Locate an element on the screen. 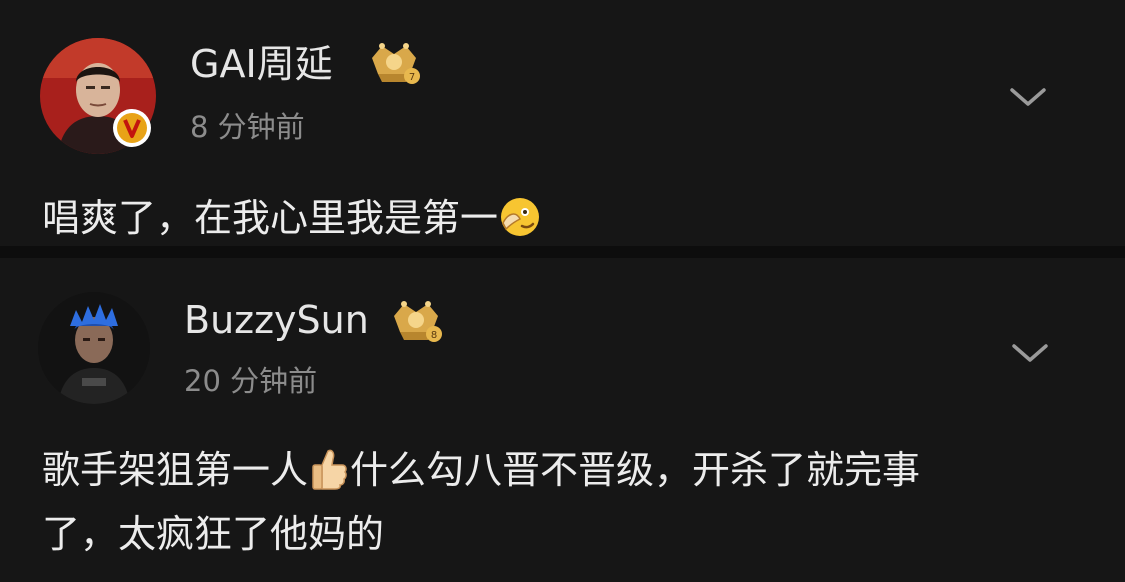 Image resolution: width=1125 pixels, height=582 pixels. thumbs-up-emoji-icon is located at coordinates (329, 469).